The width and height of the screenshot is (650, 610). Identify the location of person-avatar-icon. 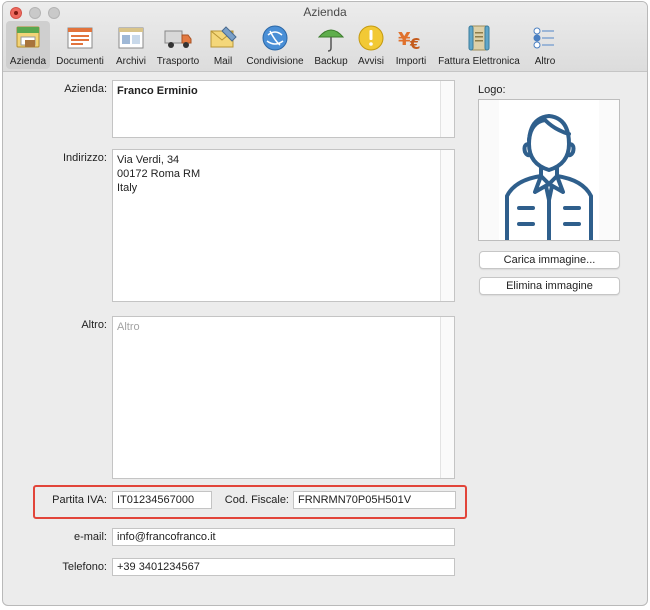
(549, 171).